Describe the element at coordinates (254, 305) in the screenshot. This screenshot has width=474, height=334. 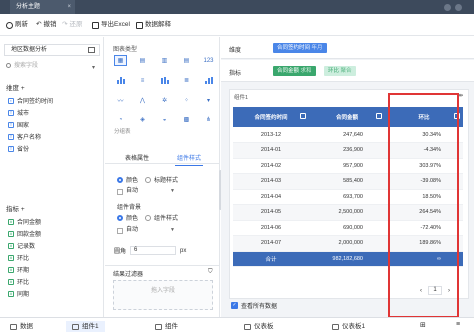
I see `show-all-data-checkbox: ✓ 查看所有数据` at that location.